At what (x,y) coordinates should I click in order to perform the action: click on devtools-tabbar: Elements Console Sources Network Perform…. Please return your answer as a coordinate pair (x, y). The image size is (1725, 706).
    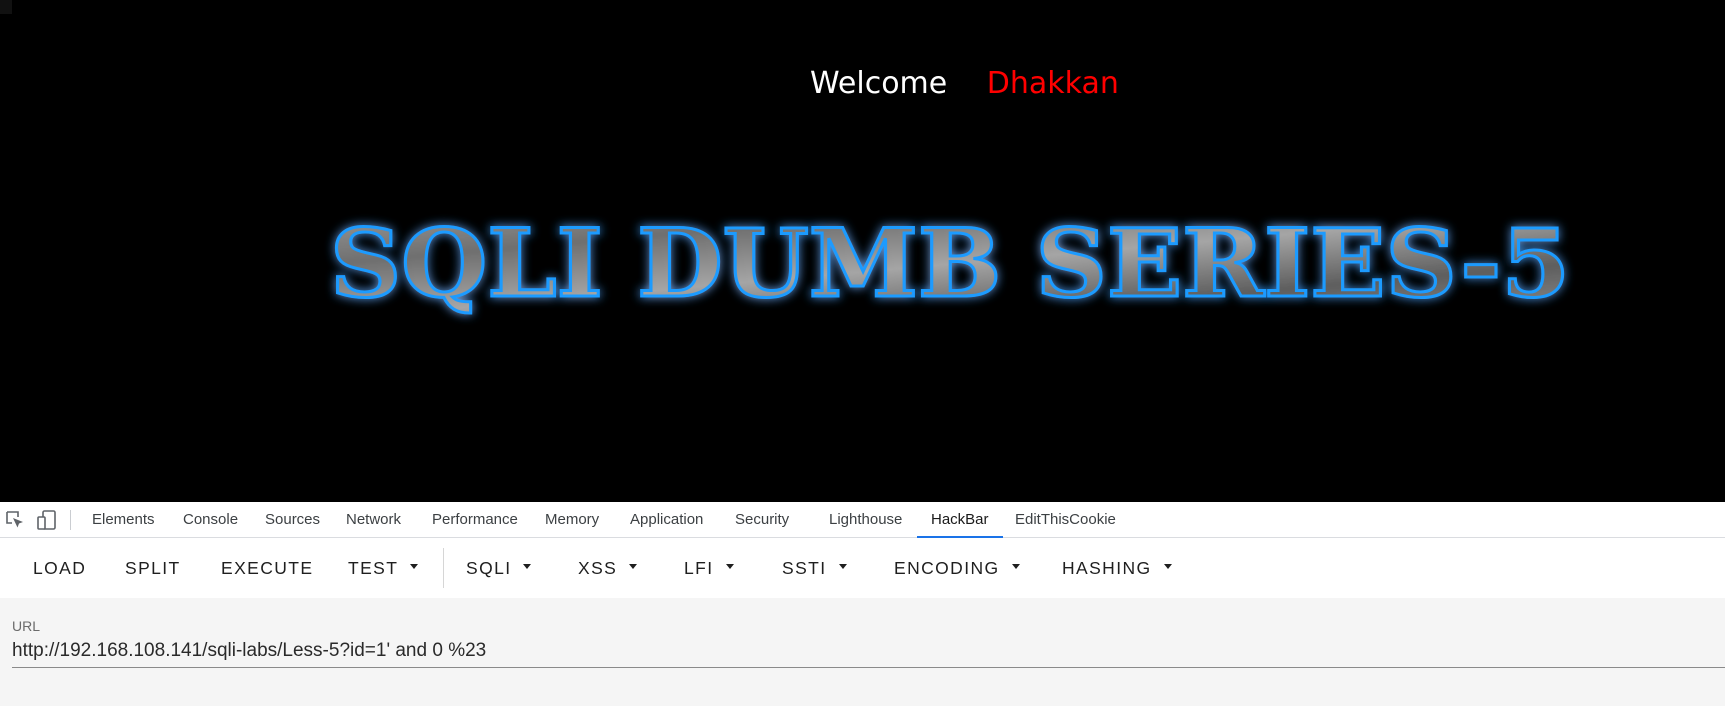
    Looking at the image, I should click on (862, 520).